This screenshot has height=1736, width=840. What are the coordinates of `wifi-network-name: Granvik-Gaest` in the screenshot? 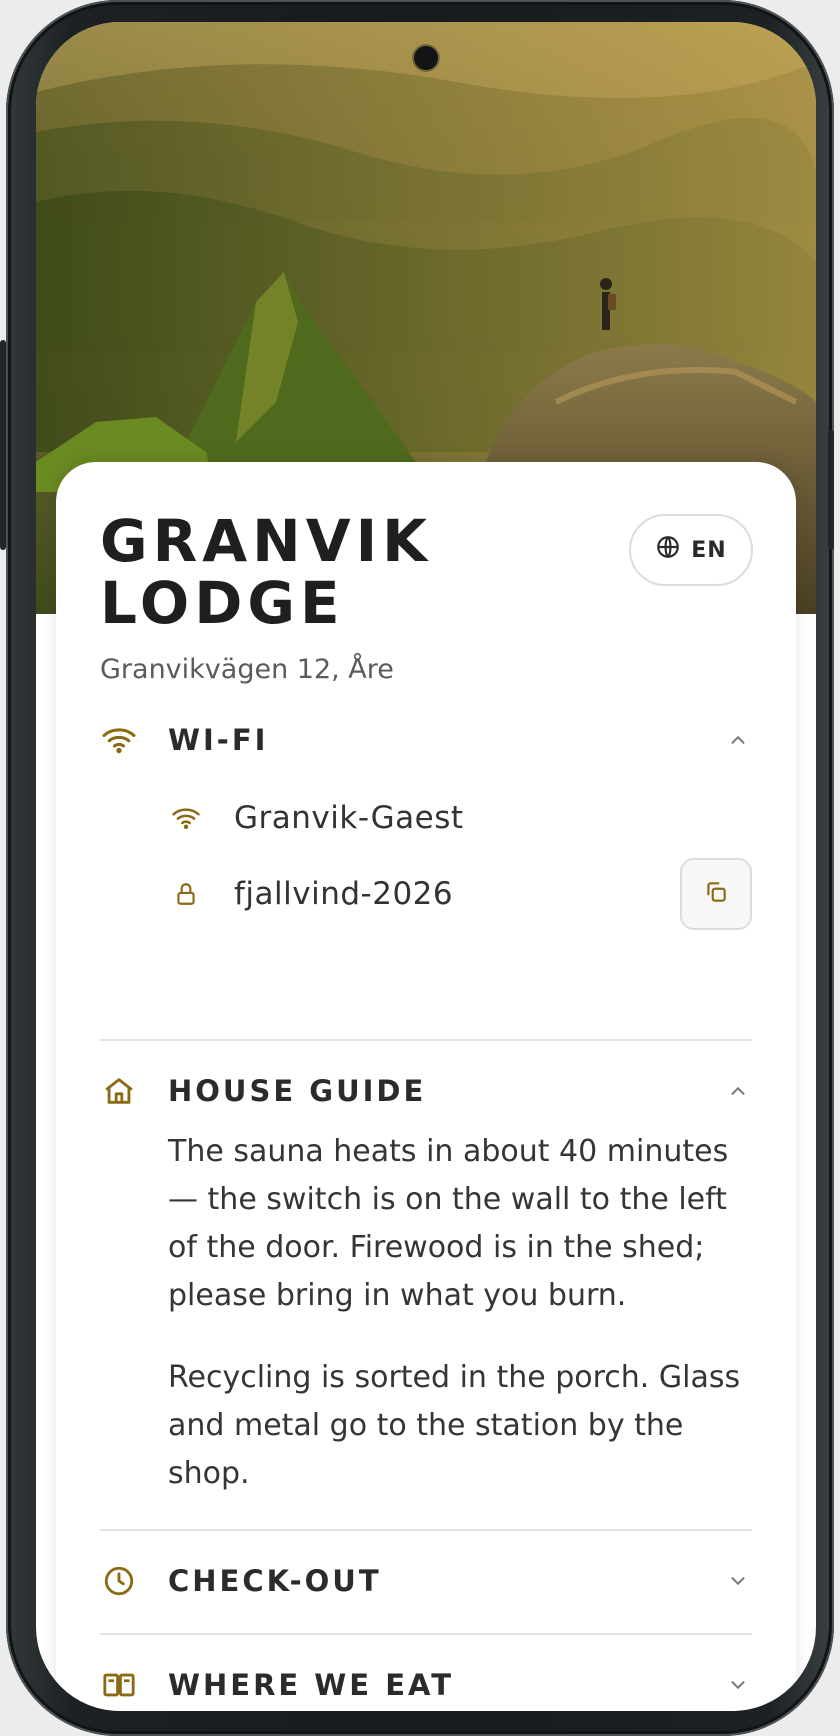 It's located at (349, 818).